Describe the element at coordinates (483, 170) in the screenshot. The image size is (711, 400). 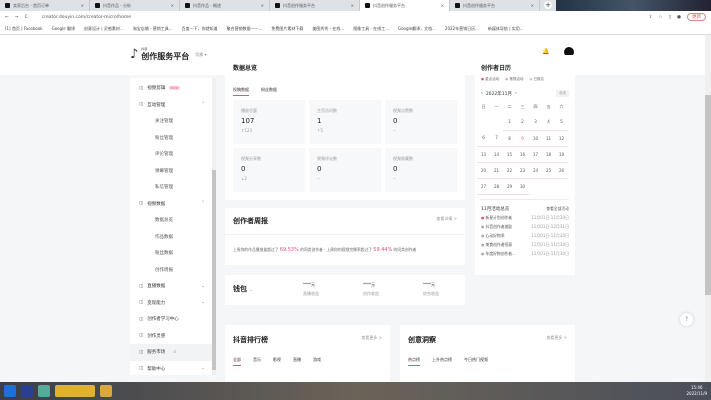
I see `calendar-day: 20` at that location.